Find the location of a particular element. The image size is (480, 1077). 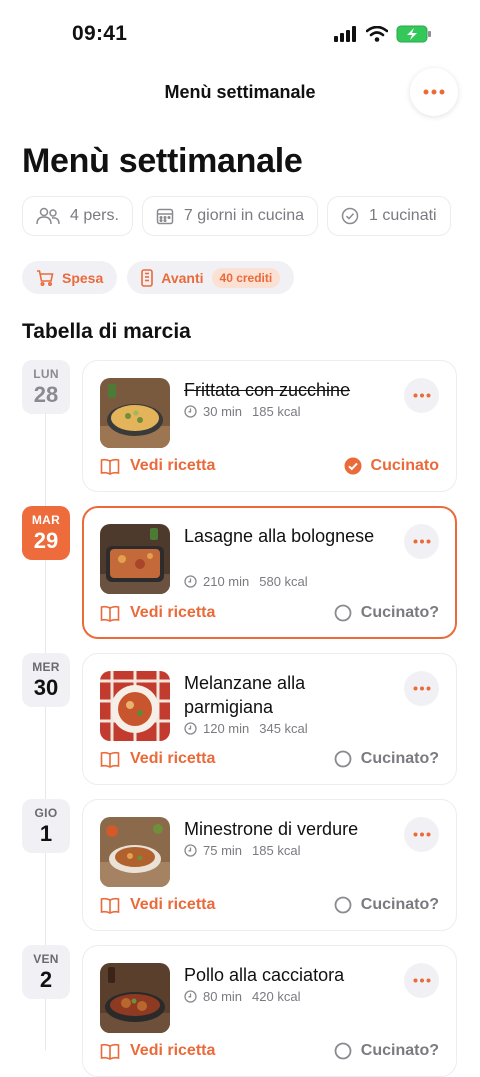

signal-icon is located at coordinates (345, 34).